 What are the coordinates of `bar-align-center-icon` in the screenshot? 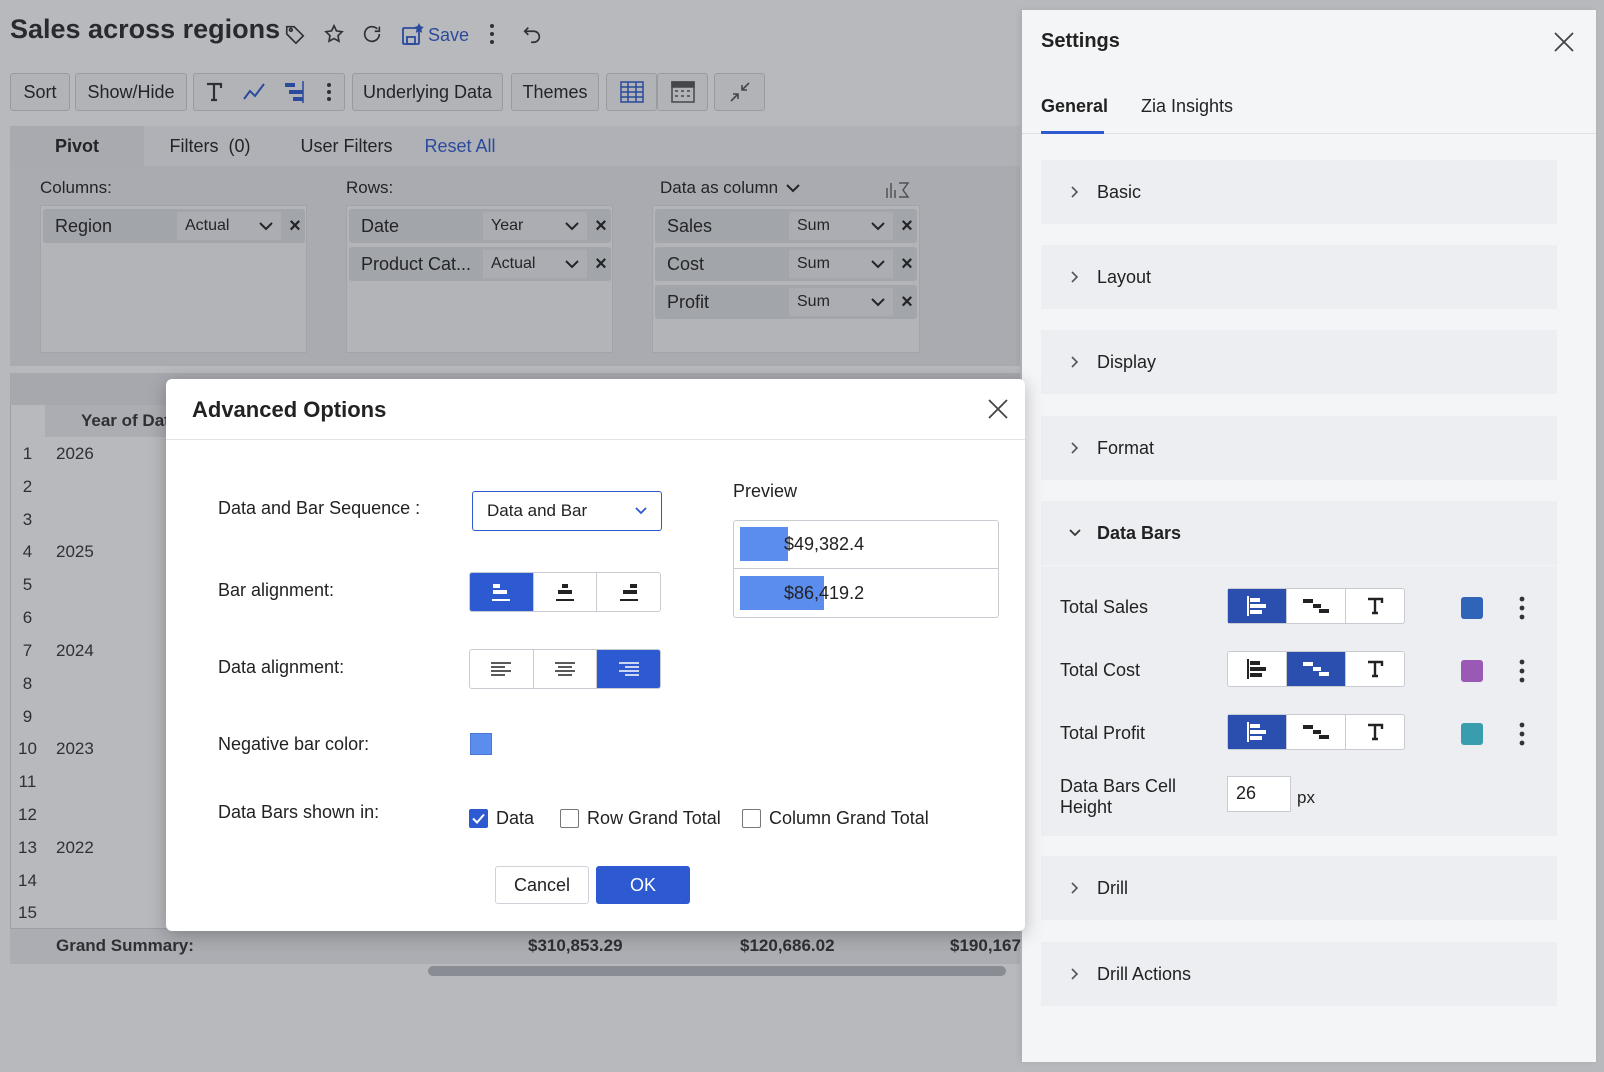 It's located at (566, 592).